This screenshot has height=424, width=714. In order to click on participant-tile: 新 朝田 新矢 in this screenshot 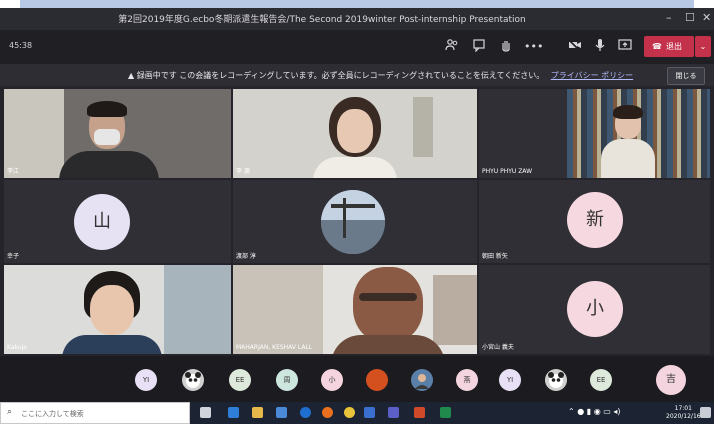, I will do `click(594, 221)`.